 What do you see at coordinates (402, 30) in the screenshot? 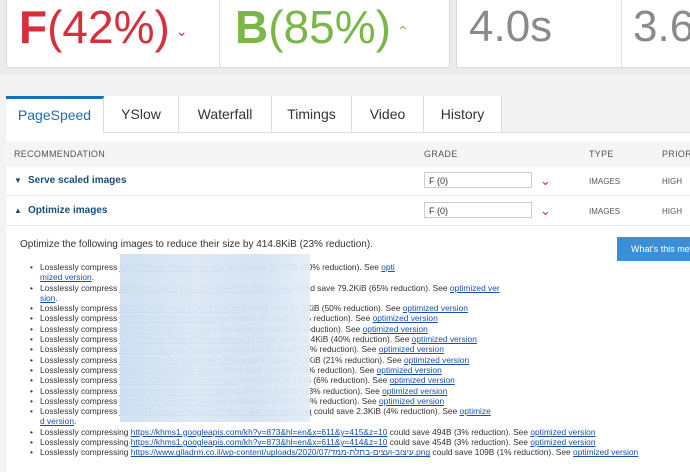
I see `chevron-up-icon: ⌃` at bounding box center [402, 30].